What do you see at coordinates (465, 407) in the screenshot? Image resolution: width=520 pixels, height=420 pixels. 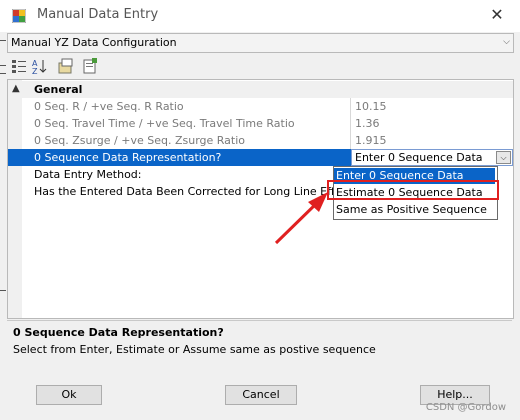 I see `watermark: CSDN @Gordow` at bounding box center [465, 407].